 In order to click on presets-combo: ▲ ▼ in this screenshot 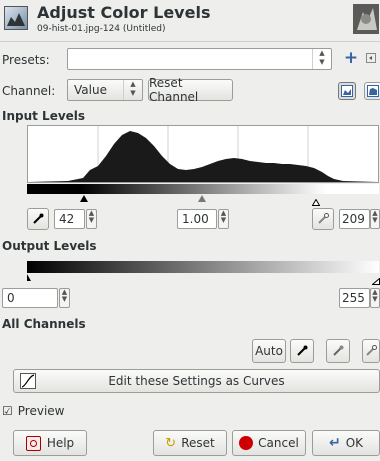, I will do `click(199, 59)`.